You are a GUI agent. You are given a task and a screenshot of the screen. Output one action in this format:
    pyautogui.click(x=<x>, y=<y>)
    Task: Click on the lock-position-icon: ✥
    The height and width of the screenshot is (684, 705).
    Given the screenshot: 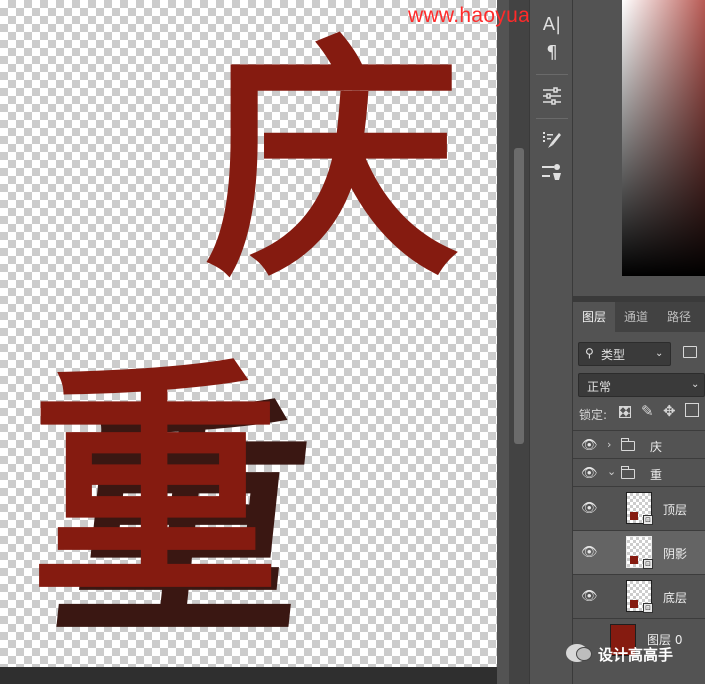 What is the action you would take?
    pyautogui.click(x=669, y=411)
    